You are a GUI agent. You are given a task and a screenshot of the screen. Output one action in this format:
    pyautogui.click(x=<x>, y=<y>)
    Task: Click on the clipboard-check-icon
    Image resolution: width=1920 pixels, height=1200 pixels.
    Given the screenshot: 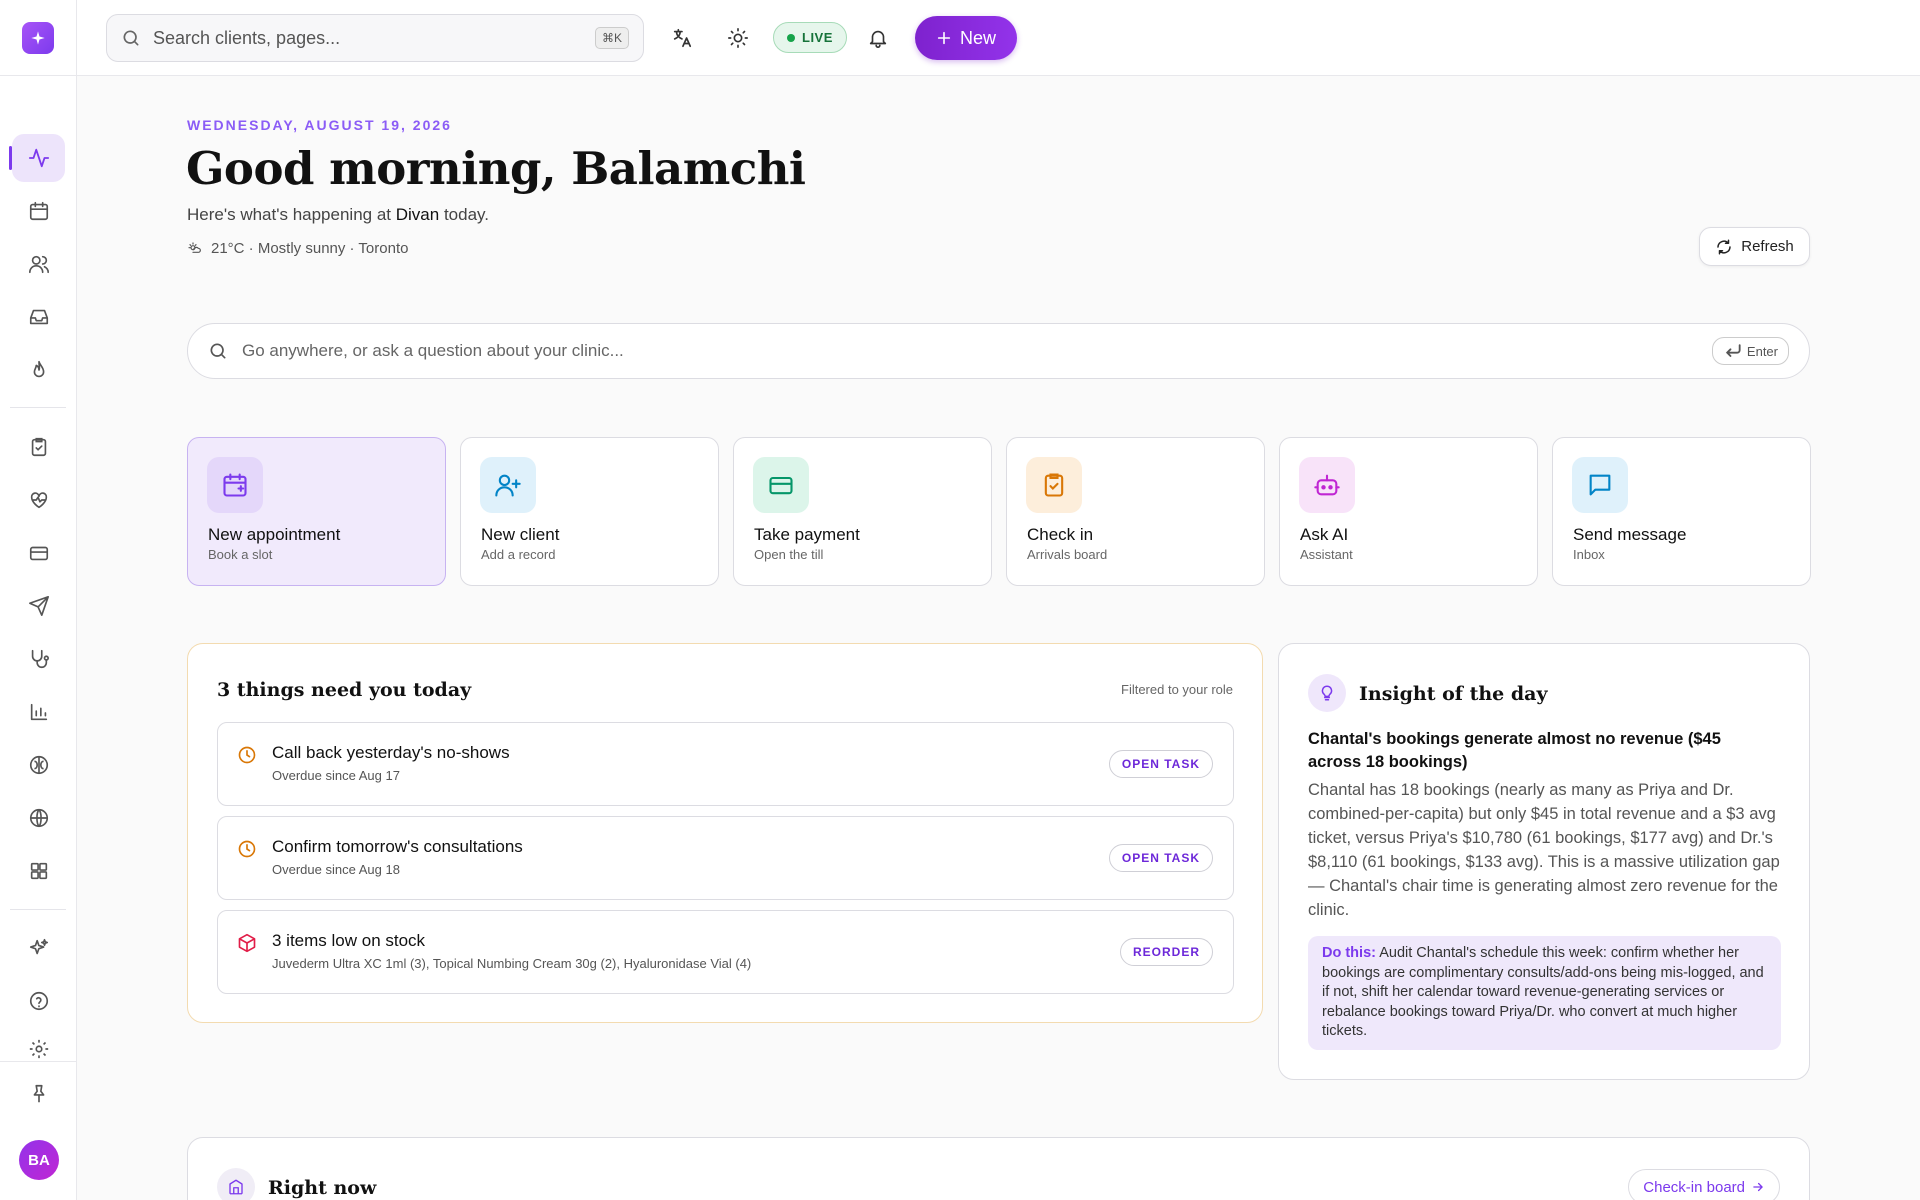 What is the action you would take?
    pyautogui.click(x=38, y=447)
    